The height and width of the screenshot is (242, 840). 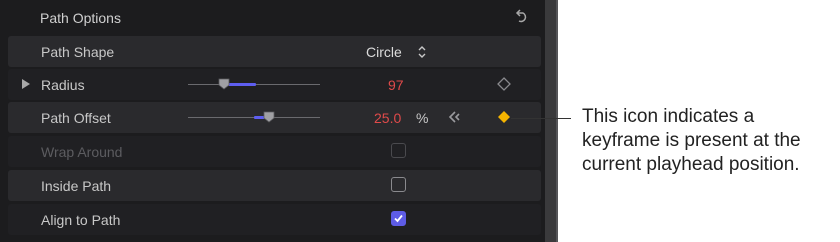 What do you see at coordinates (398, 184) in the screenshot?
I see `inside-path-checkbox` at bounding box center [398, 184].